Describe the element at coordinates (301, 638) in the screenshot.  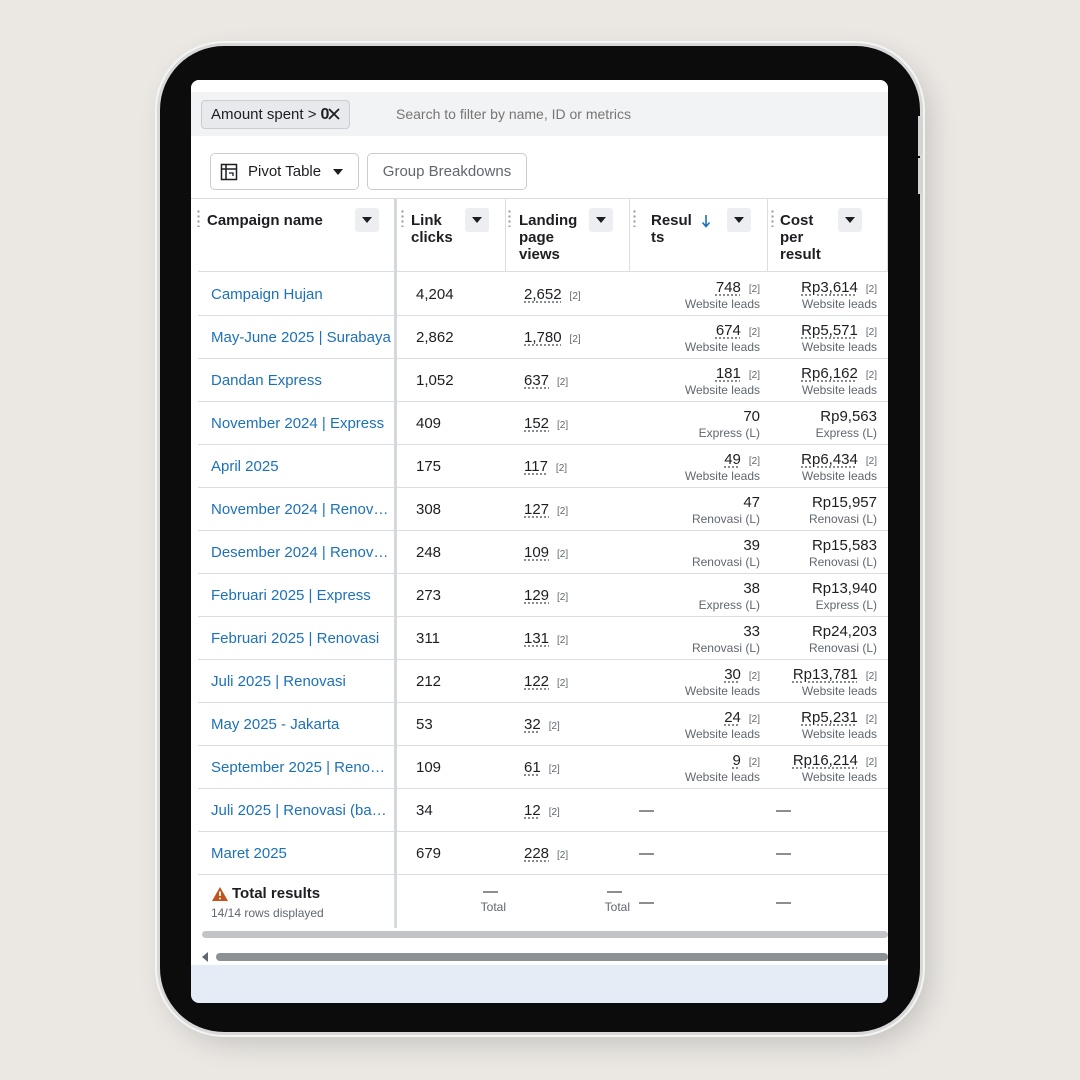
I see `campaign-name-link: Februari 2025 | Renovasi` at that location.